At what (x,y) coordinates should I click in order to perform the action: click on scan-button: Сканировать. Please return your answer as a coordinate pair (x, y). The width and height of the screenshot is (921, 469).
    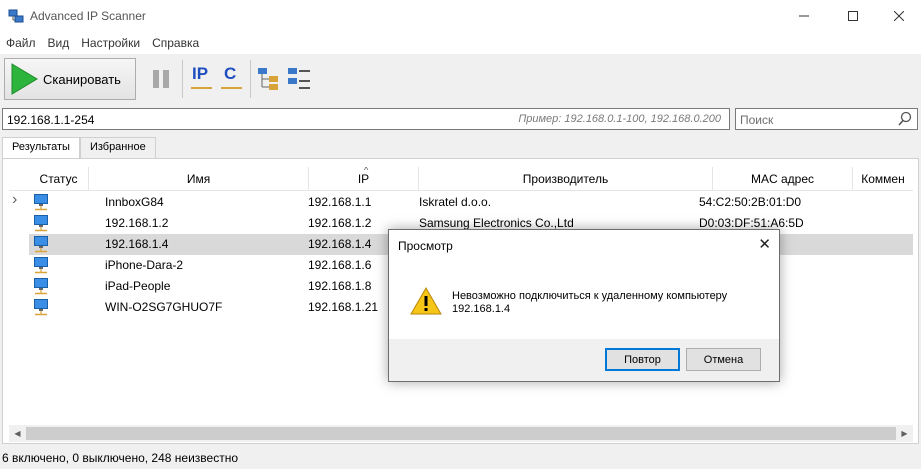
    Looking at the image, I should click on (70, 79).